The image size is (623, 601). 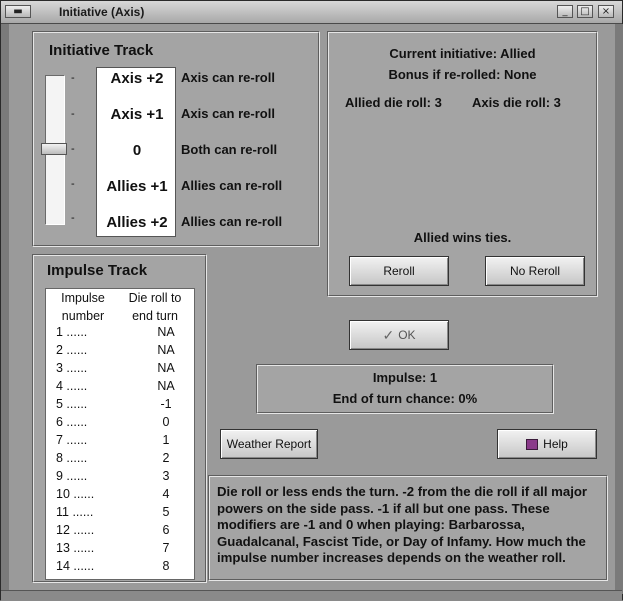 I want to click on weather-report-button: Weather Report, so click(x=269, y=444).